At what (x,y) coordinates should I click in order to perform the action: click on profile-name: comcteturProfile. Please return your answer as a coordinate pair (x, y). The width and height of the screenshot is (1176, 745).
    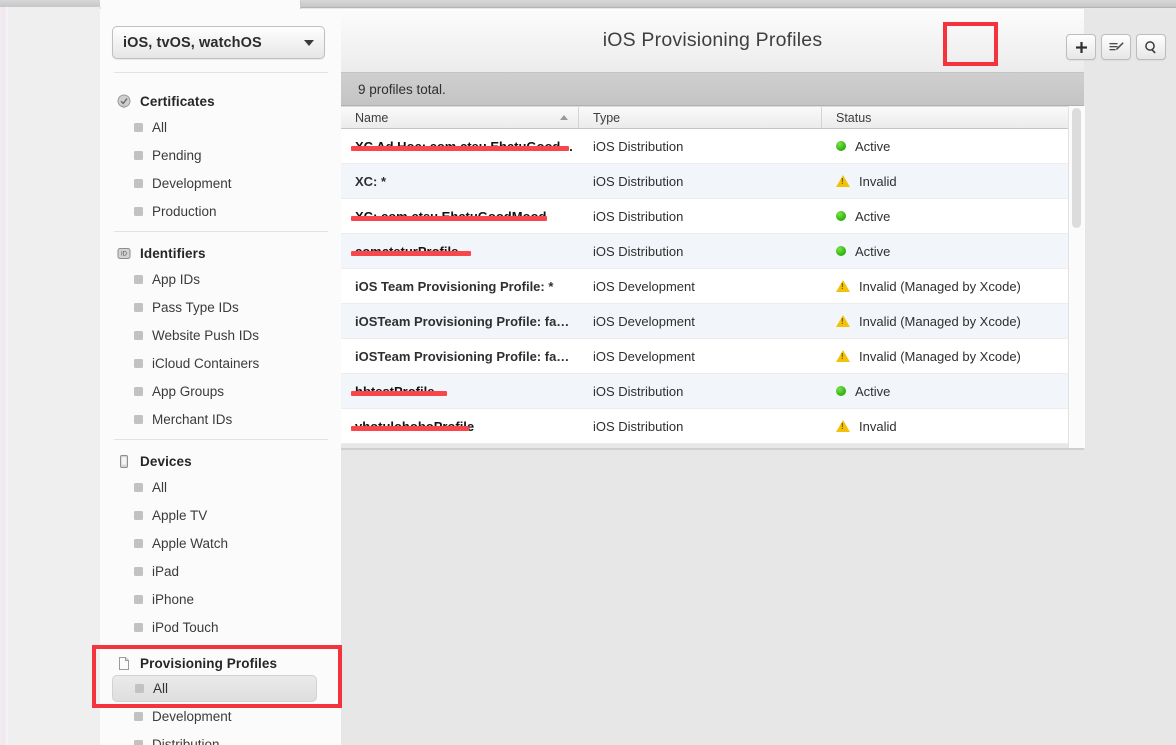
    Looking at the image, I should click on (411, 251).